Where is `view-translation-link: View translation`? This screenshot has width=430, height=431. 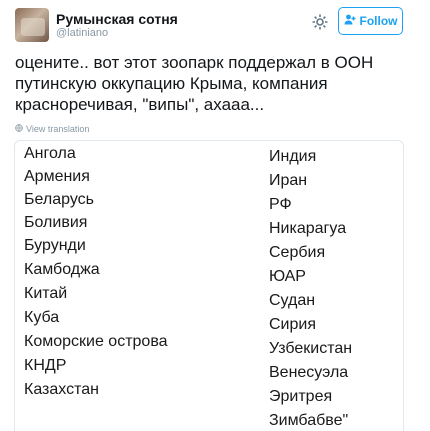
view-translation-link: View translation is located at coordinates (52, 129).